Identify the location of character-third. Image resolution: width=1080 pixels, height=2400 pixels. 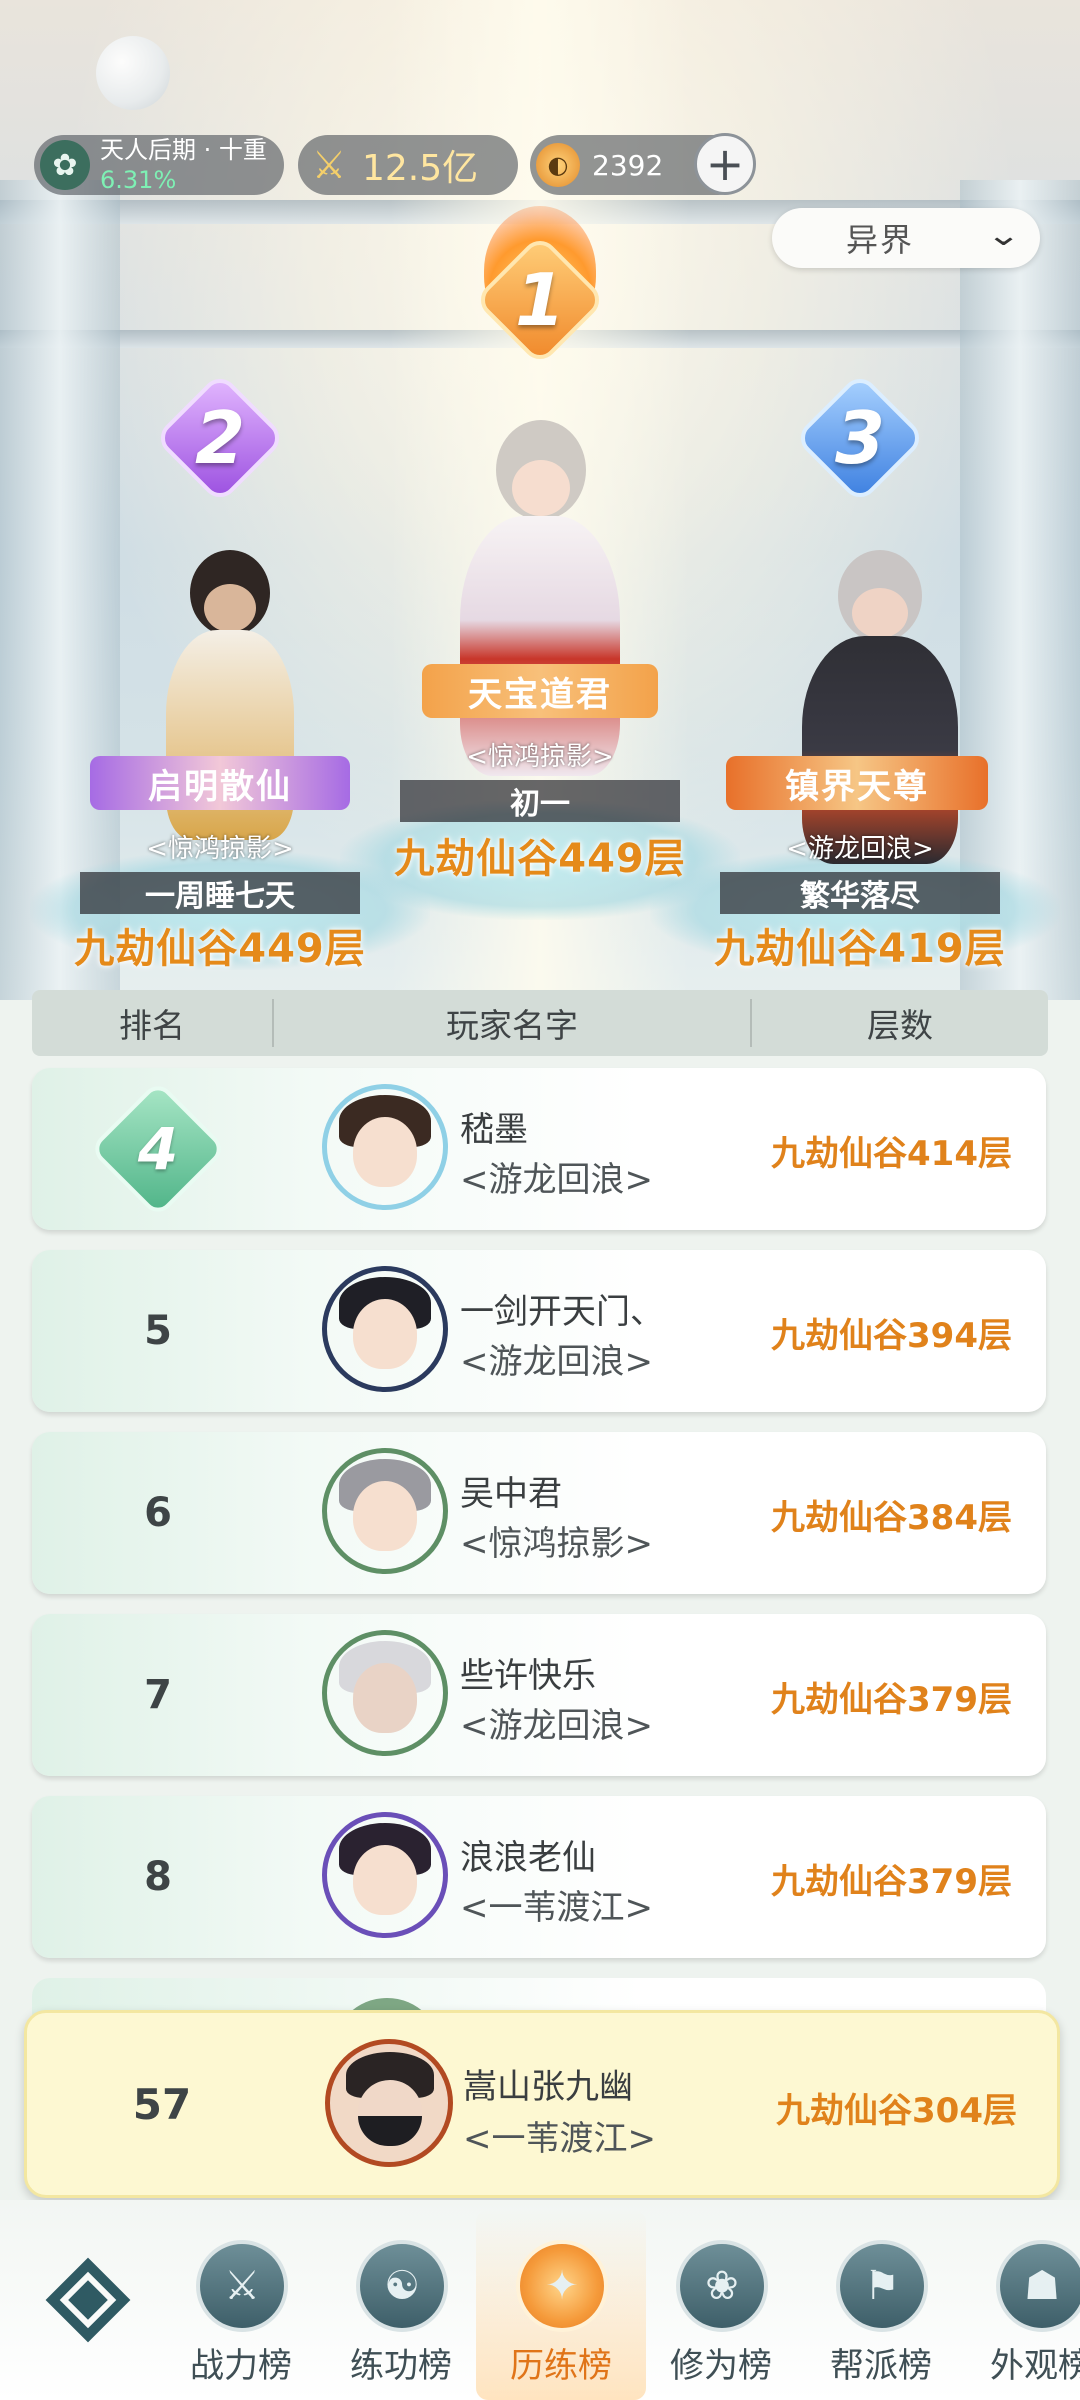
(880, 710).